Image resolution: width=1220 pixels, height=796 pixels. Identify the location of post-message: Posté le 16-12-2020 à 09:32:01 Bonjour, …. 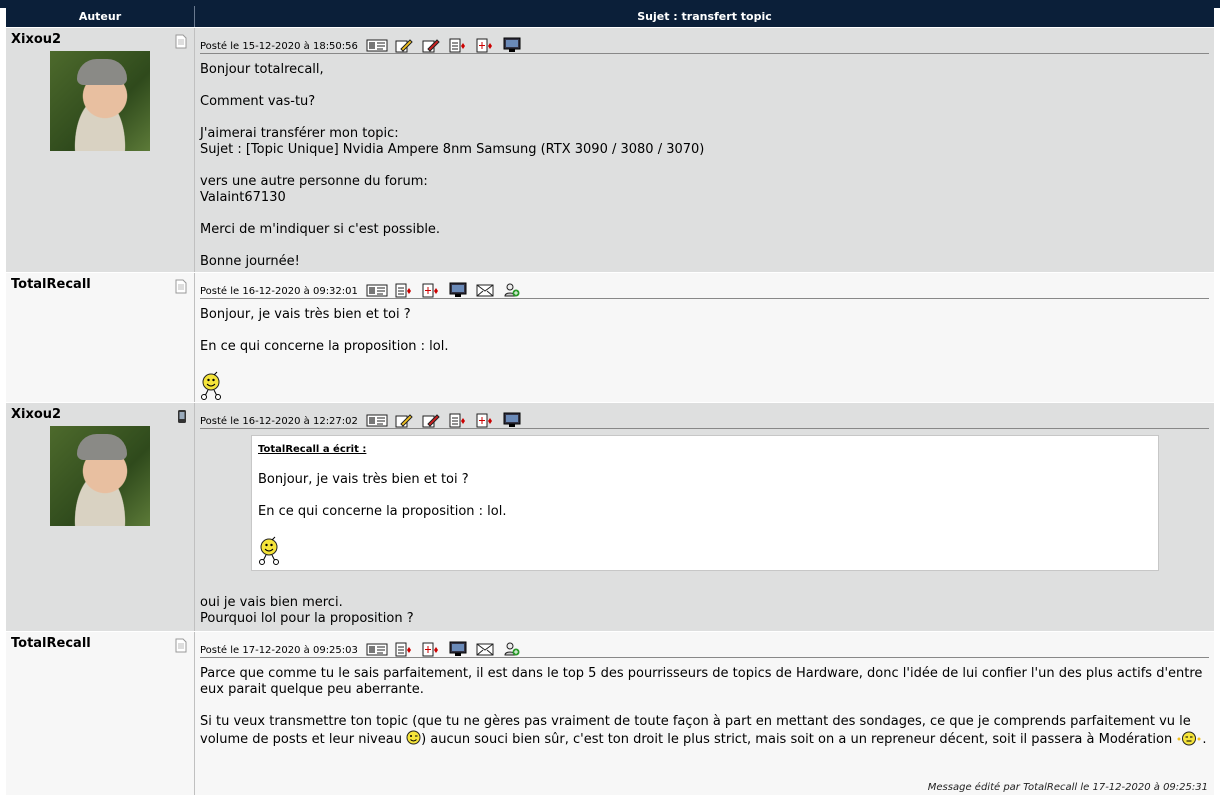
(704, 337).